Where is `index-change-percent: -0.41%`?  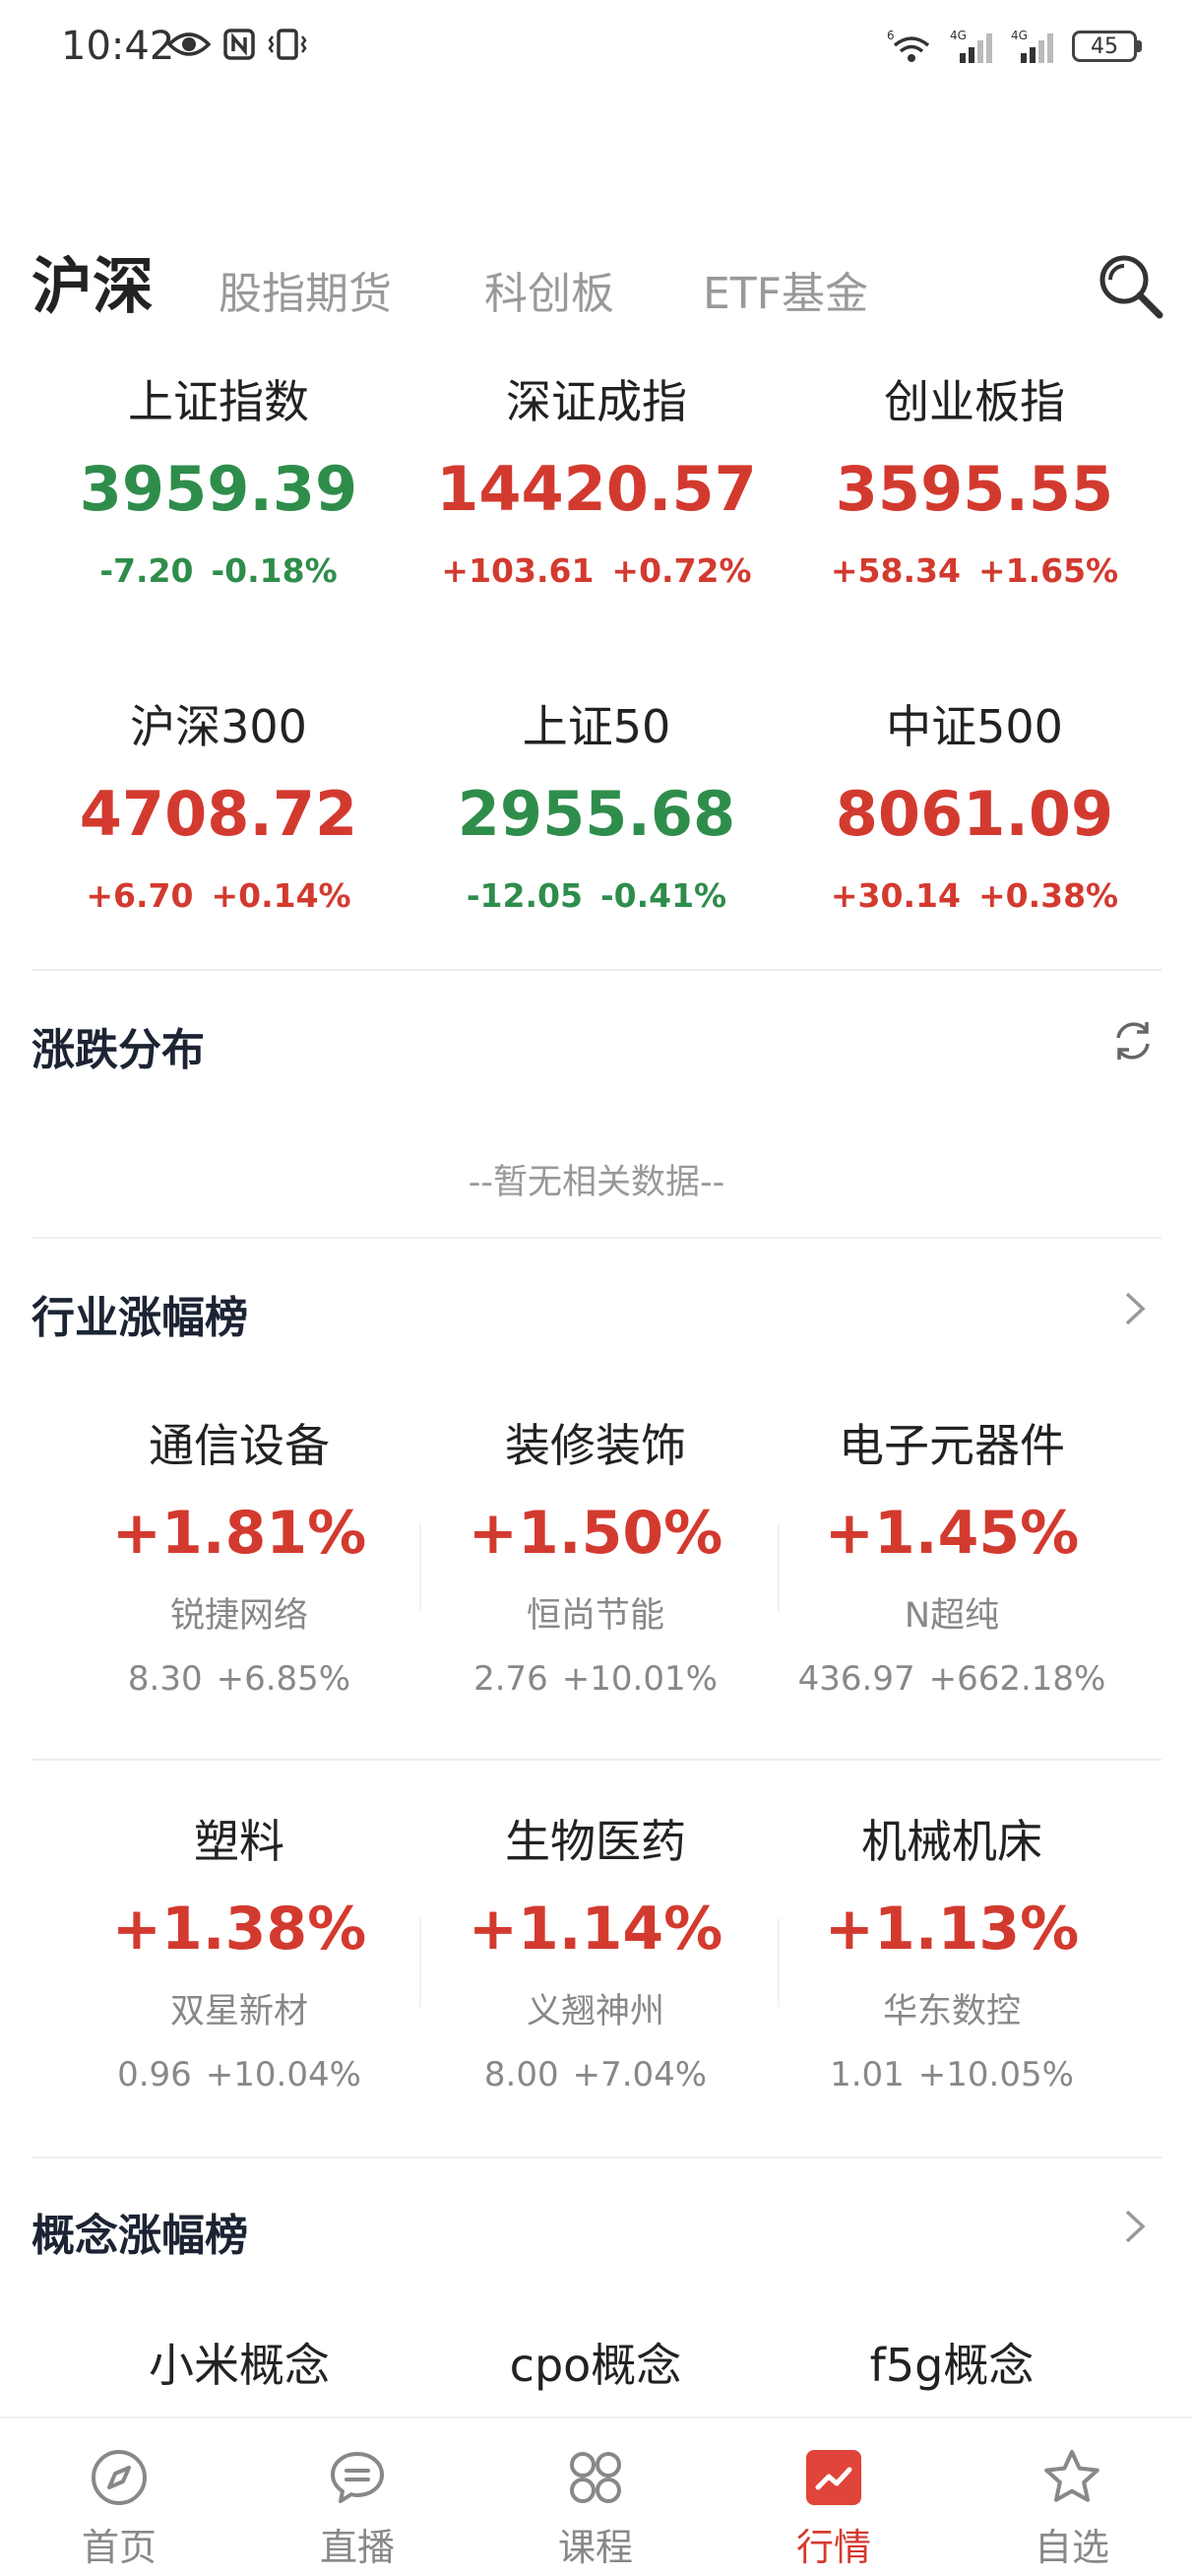
index-change-percent: -0.41% is located at coordinates (663, 895).